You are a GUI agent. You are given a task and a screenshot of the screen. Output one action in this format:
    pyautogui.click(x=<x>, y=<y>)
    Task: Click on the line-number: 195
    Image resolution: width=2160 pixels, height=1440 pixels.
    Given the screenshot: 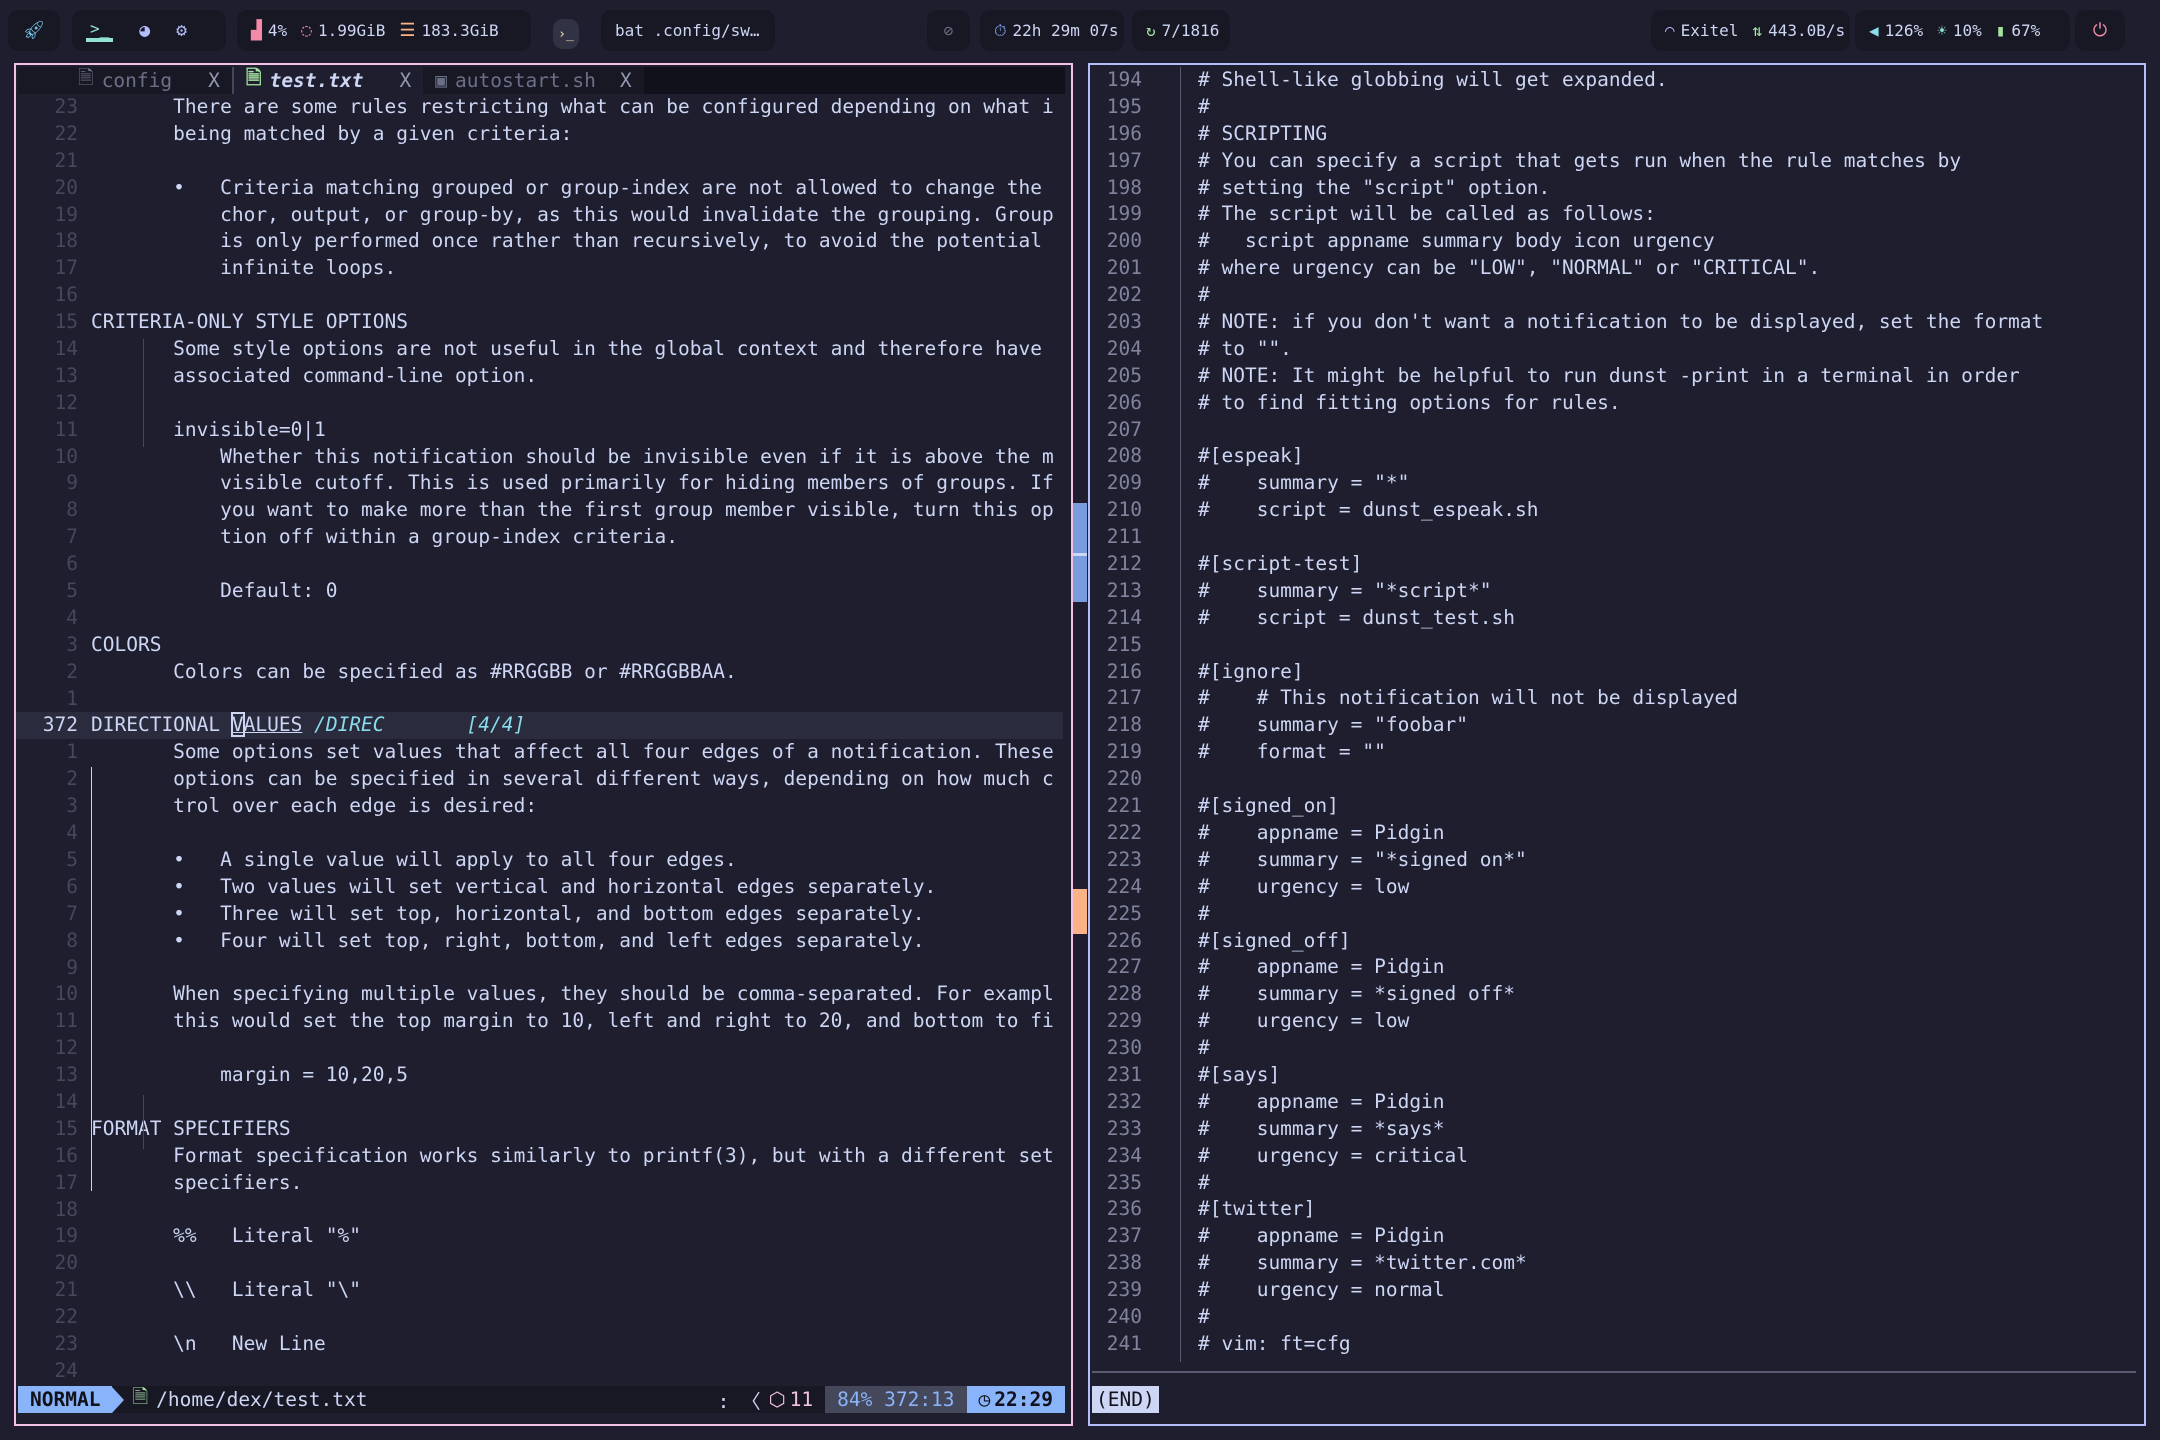 What is the action you would take?
    pyautogui.click(x=1124, y=106)
    